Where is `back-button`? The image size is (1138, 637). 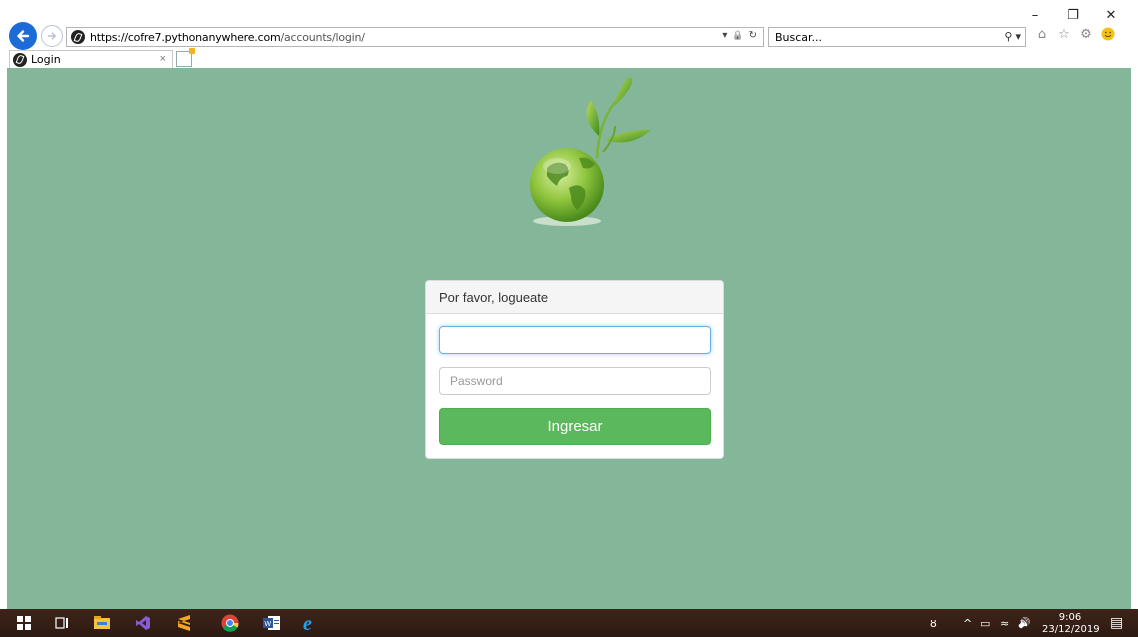 back-button is located at coordinates (23, 36).